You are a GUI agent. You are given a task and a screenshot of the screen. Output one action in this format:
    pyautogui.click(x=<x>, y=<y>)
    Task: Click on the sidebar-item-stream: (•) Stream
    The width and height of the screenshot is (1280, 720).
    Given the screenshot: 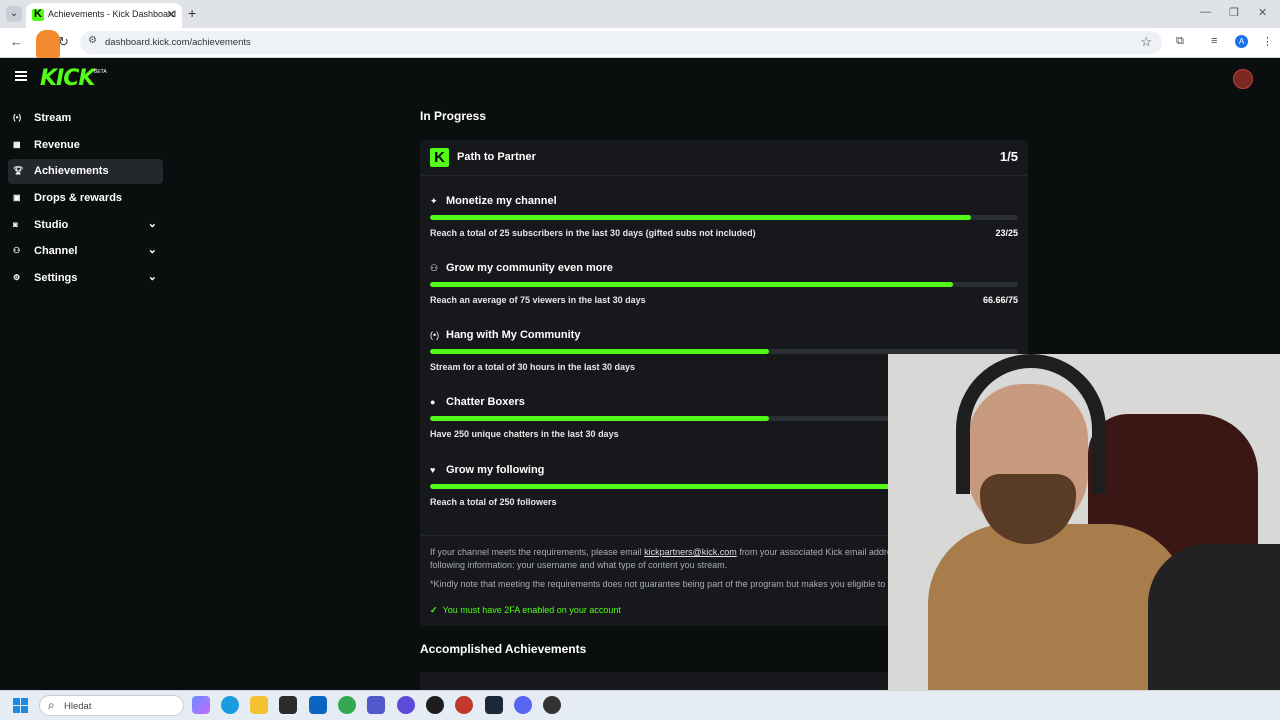 What is the action you would take?
    pyautogui.click(x=85, y=118)
    